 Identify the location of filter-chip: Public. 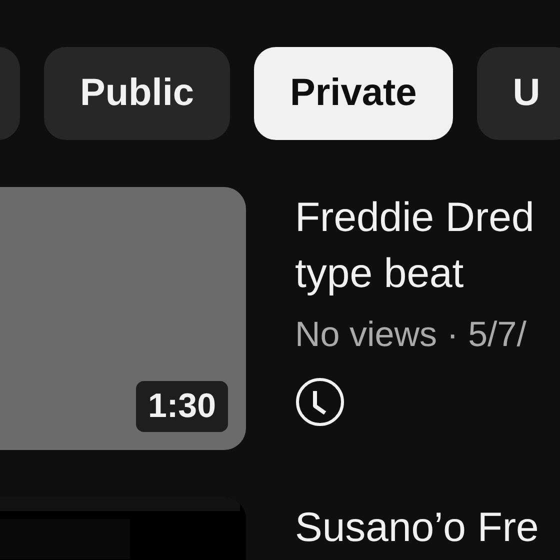
(137, 93).